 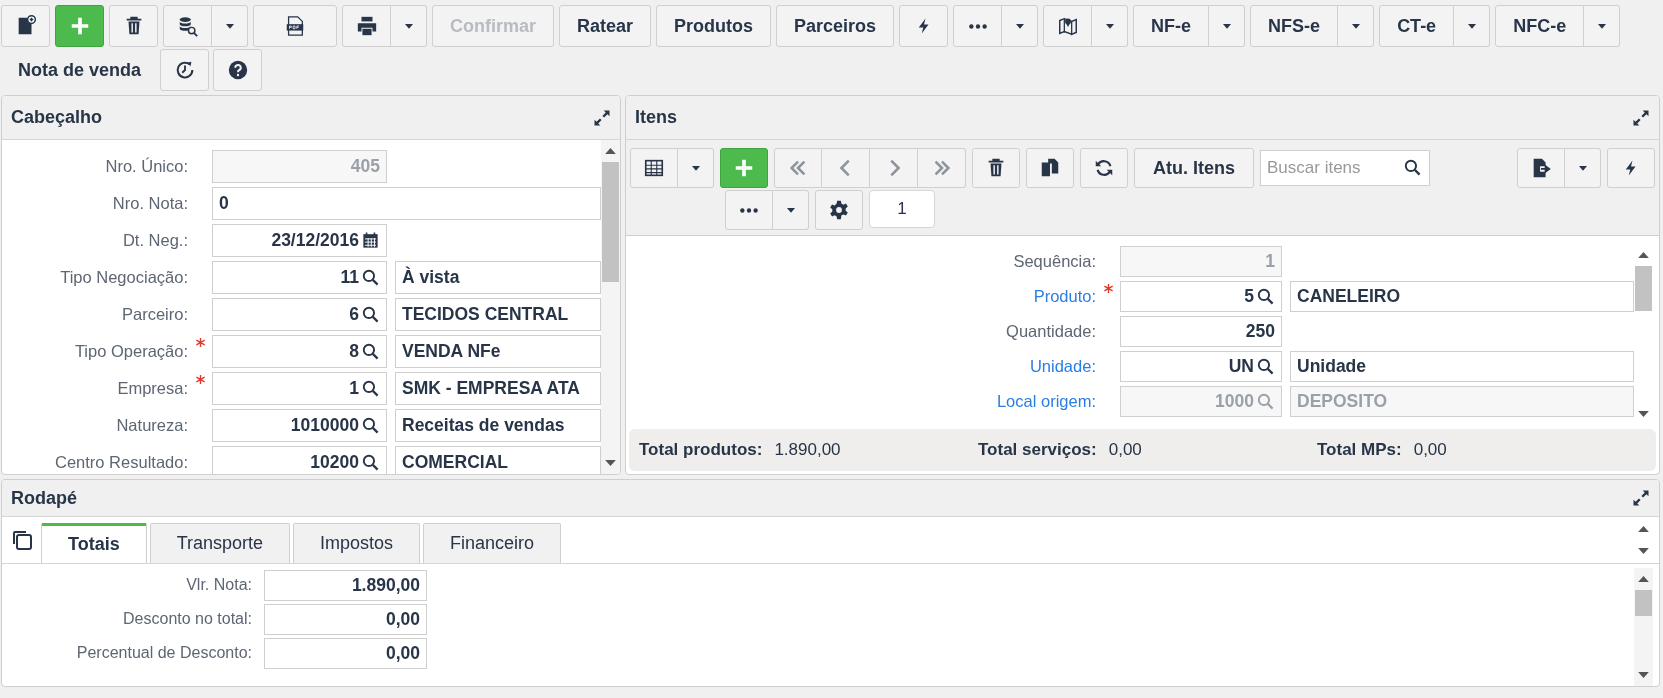 I want to click on duplicate-button, so click(x=1050, y=168).